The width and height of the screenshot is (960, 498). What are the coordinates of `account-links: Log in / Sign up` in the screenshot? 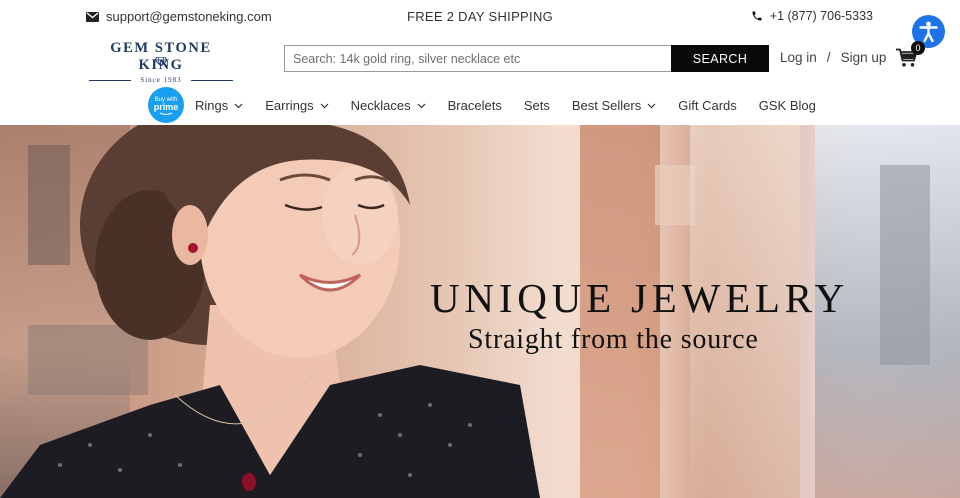 It's located at (833, 57).